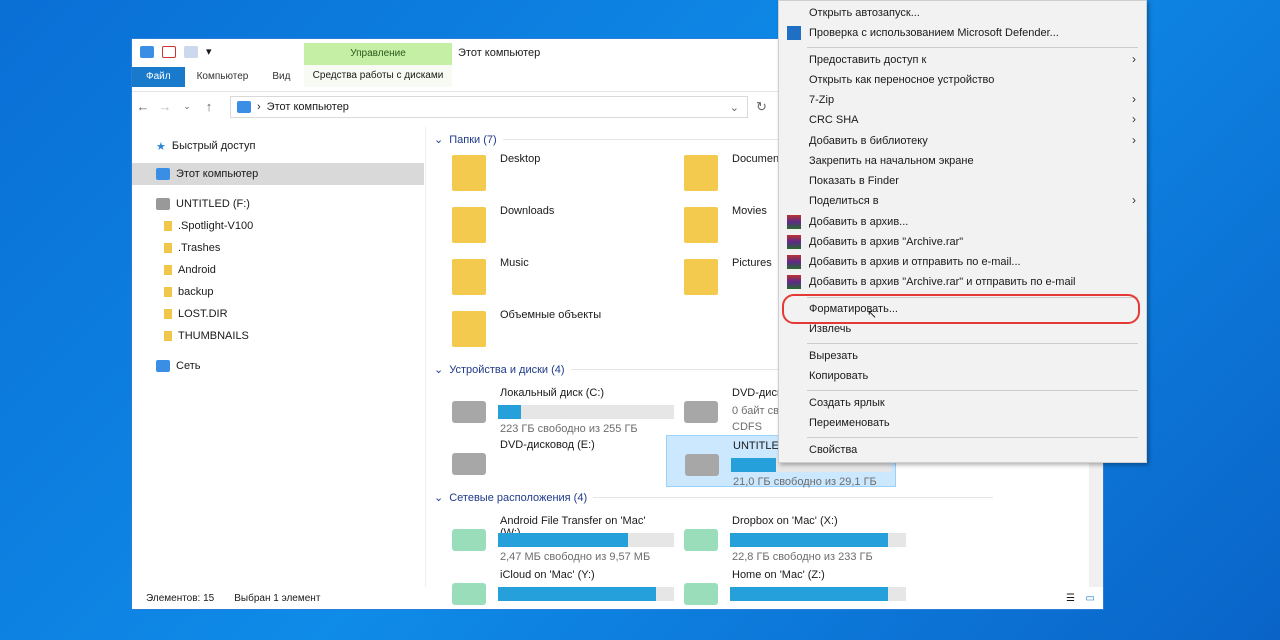  Describe the element at coordinates (527, 211) in the screenshot. I see `folder-name: Downloads` at that location.